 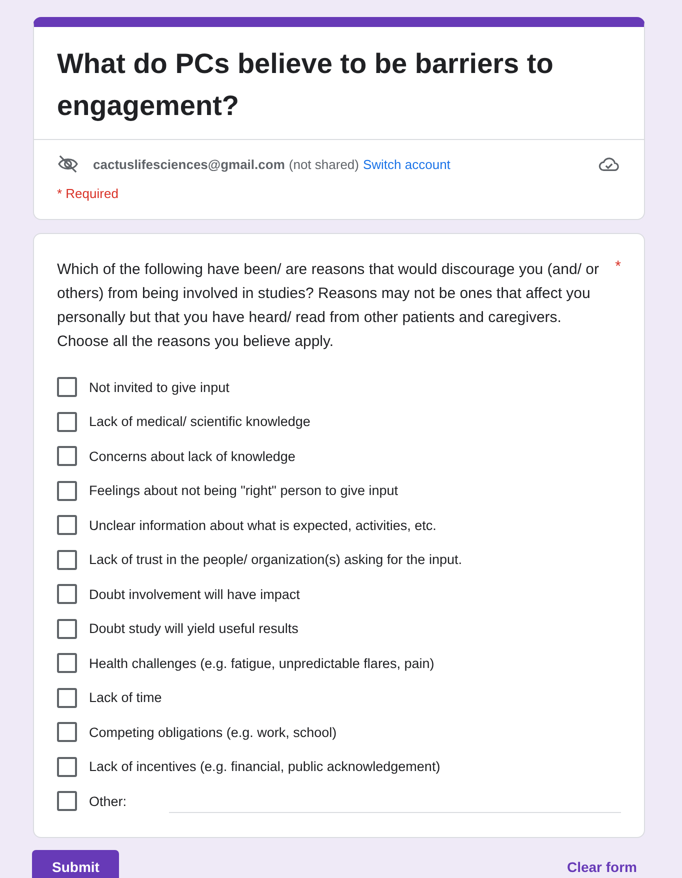 What do you see at coordinates (189, 164) in the screenshot?
I see `account-email: cactuslifesciences@gmail.com` at bounding box center [189, 164].